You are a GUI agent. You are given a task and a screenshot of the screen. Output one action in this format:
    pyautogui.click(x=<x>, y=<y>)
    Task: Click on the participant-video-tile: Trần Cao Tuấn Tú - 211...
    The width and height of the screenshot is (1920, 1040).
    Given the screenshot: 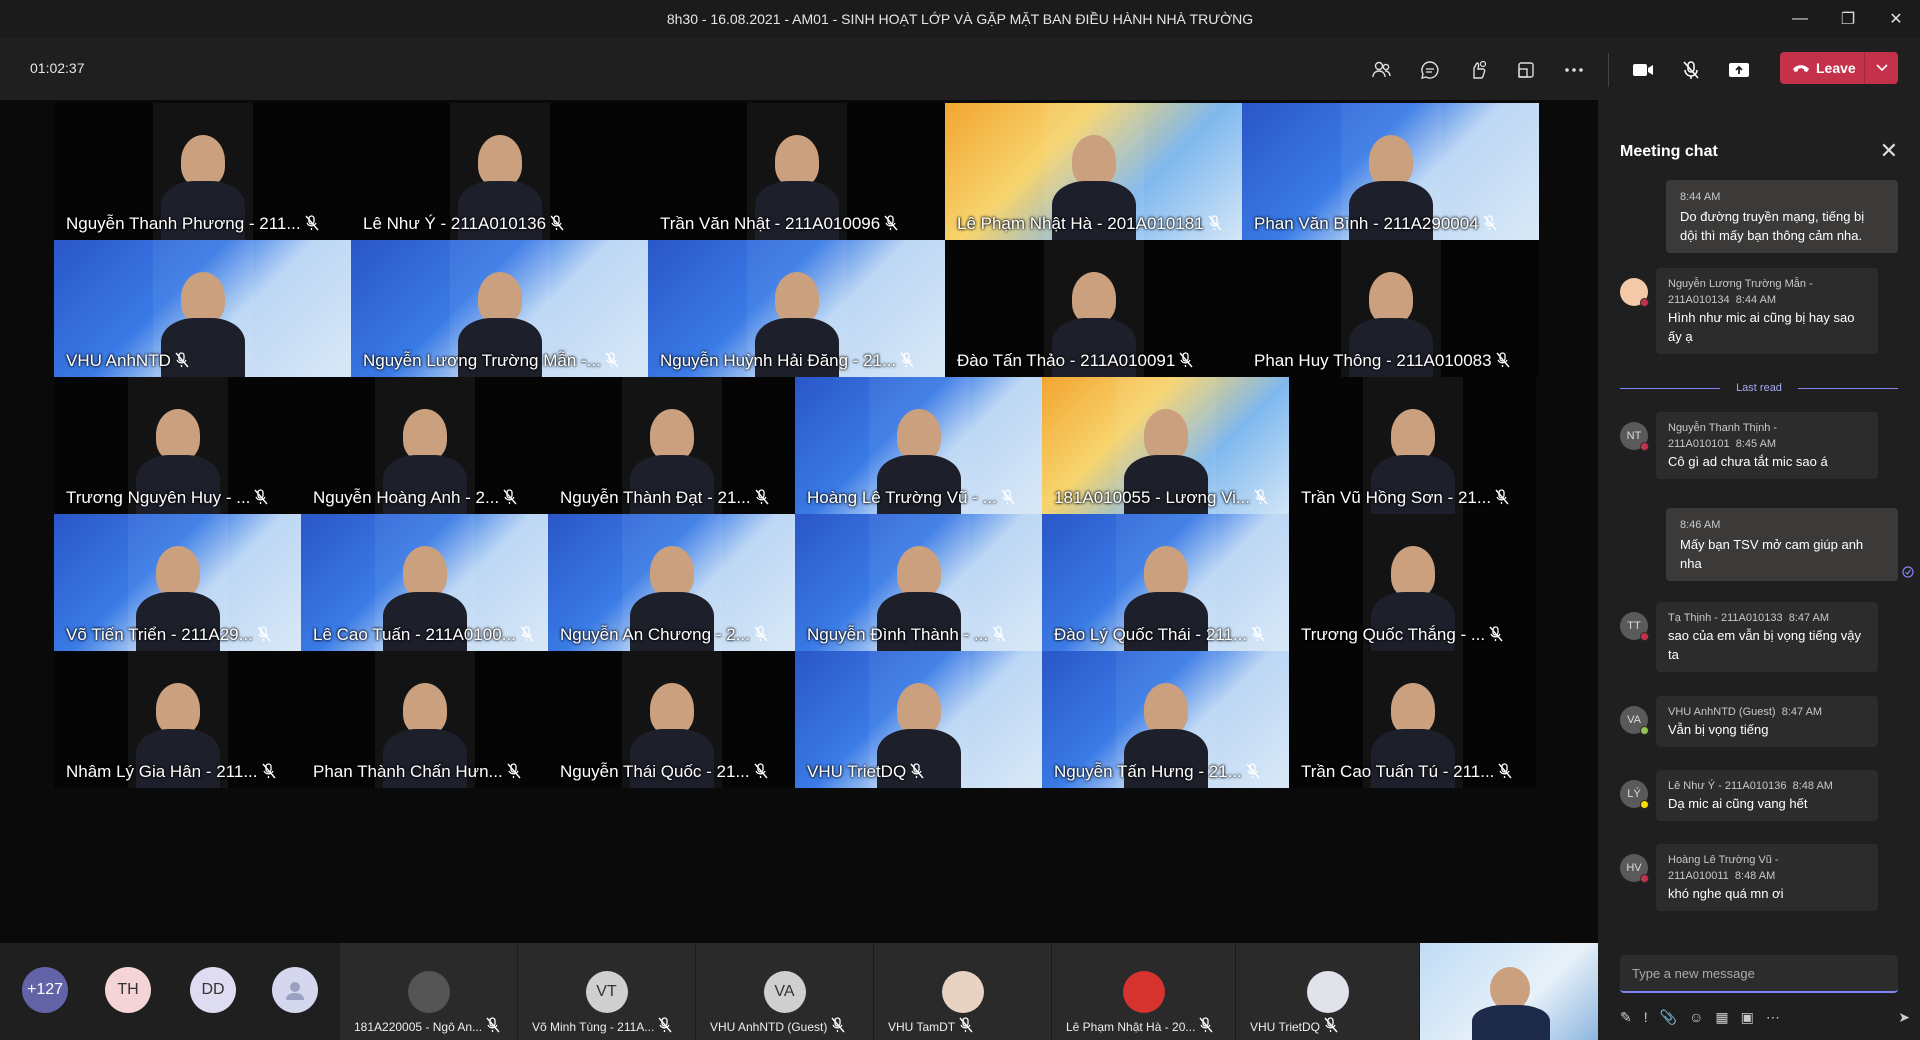 What is the action you would take?
    pyautogui.click(x=1412, y=719)
    